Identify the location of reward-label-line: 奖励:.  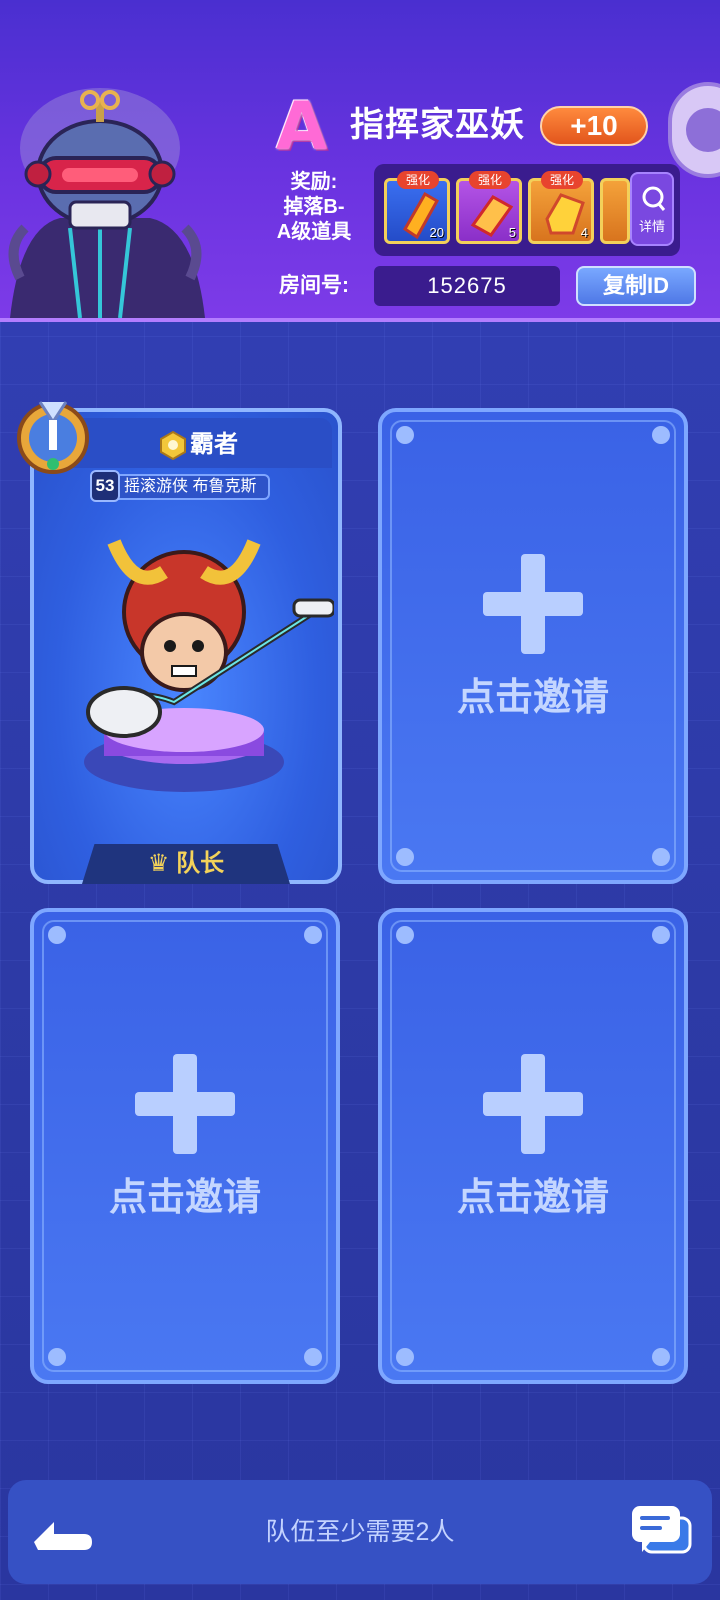
(314, 182).